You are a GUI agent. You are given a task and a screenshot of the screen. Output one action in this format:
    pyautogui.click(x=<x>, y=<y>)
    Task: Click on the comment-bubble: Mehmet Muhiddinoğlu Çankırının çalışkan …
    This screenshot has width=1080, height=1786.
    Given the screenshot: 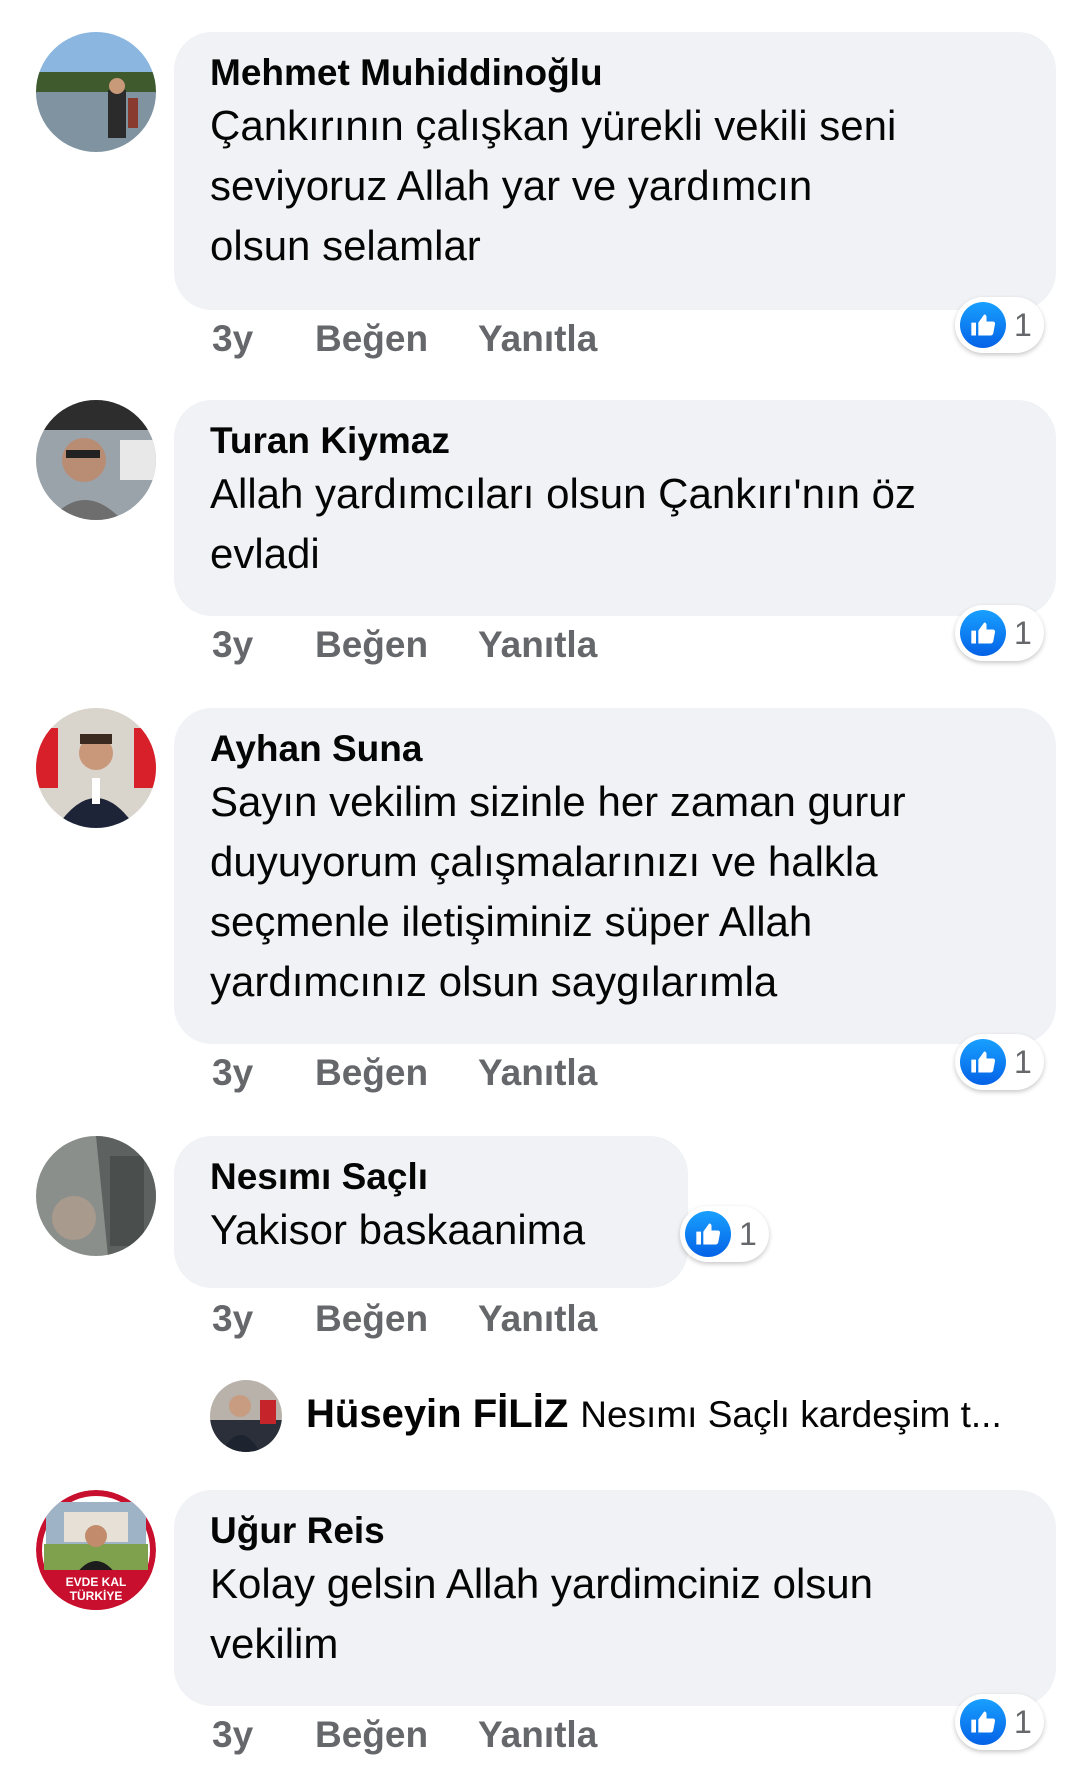 What is the action you would take?
    pyautogui.click(x=615, y=171)
    